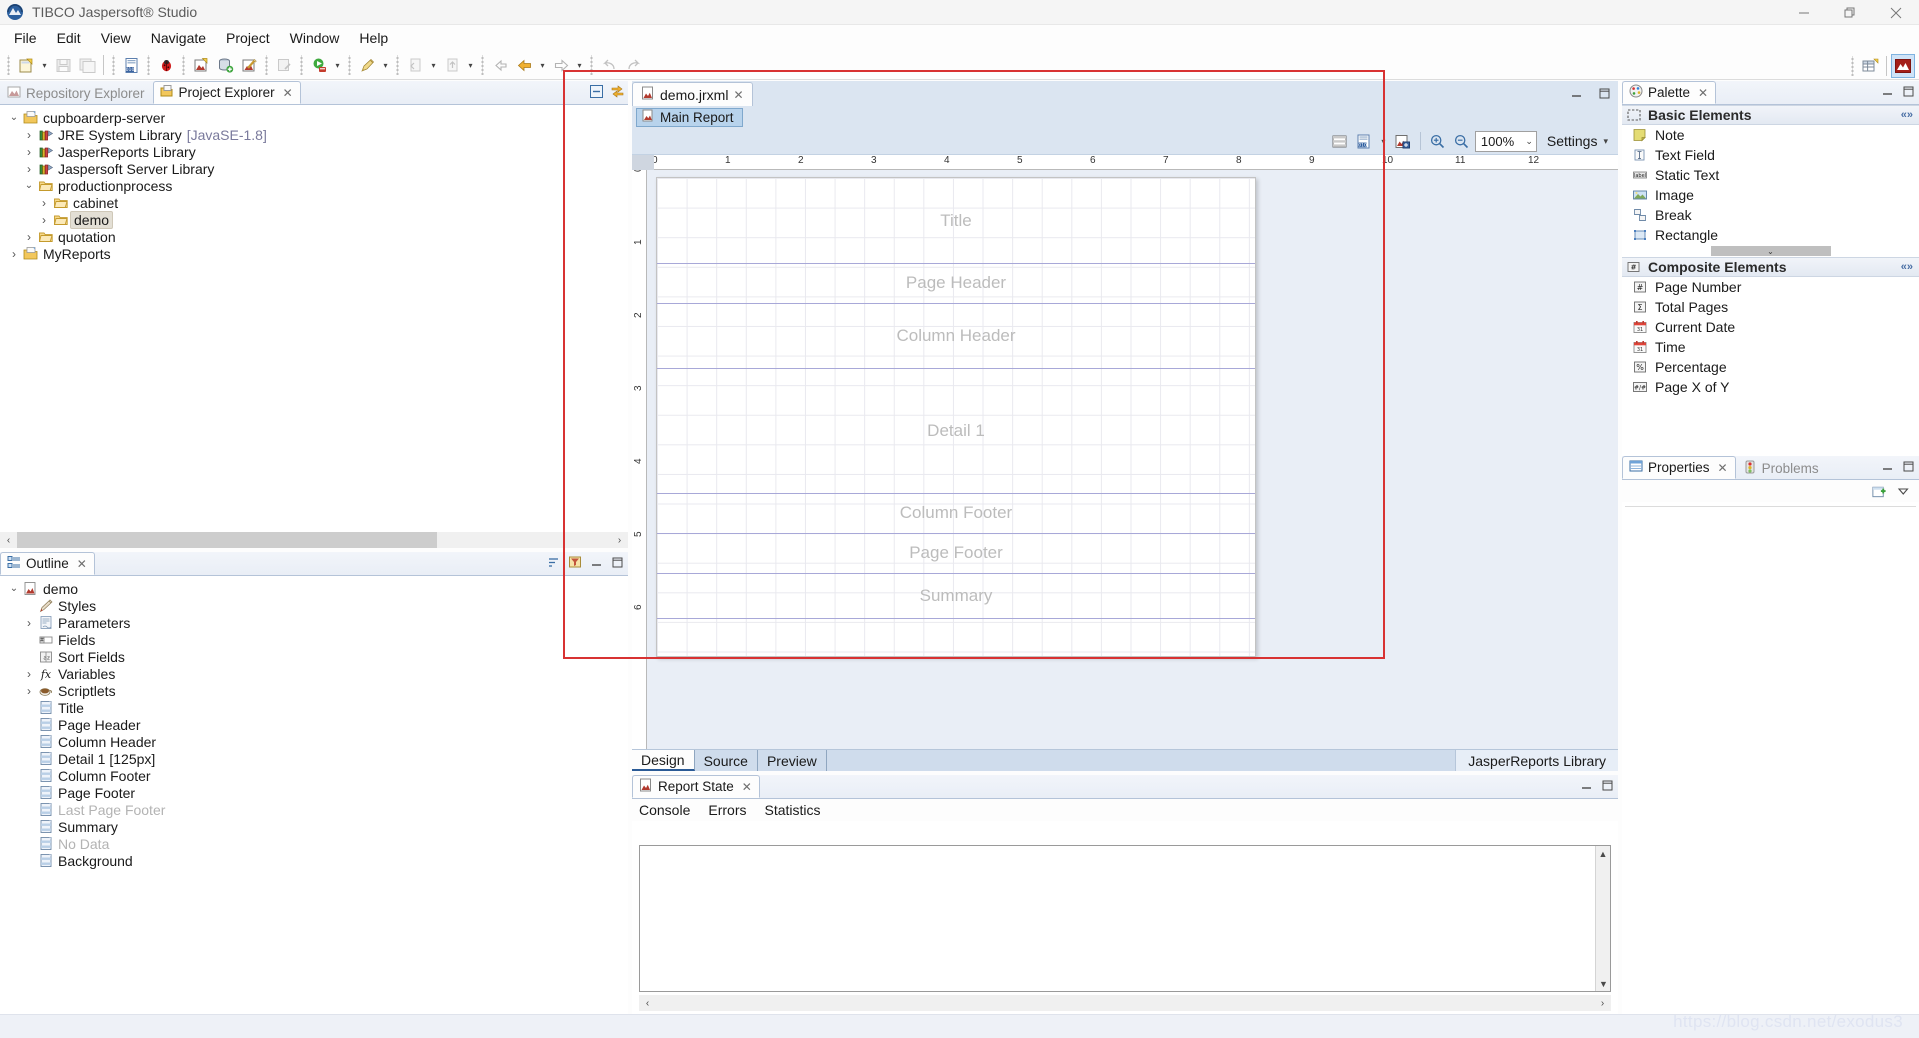 The width and height of the screenshot is (1919, 1038). What do you see at coordinates (367, 65) in the screenshot?
I see `format-brush-icon` at bounding box center [367, 65].